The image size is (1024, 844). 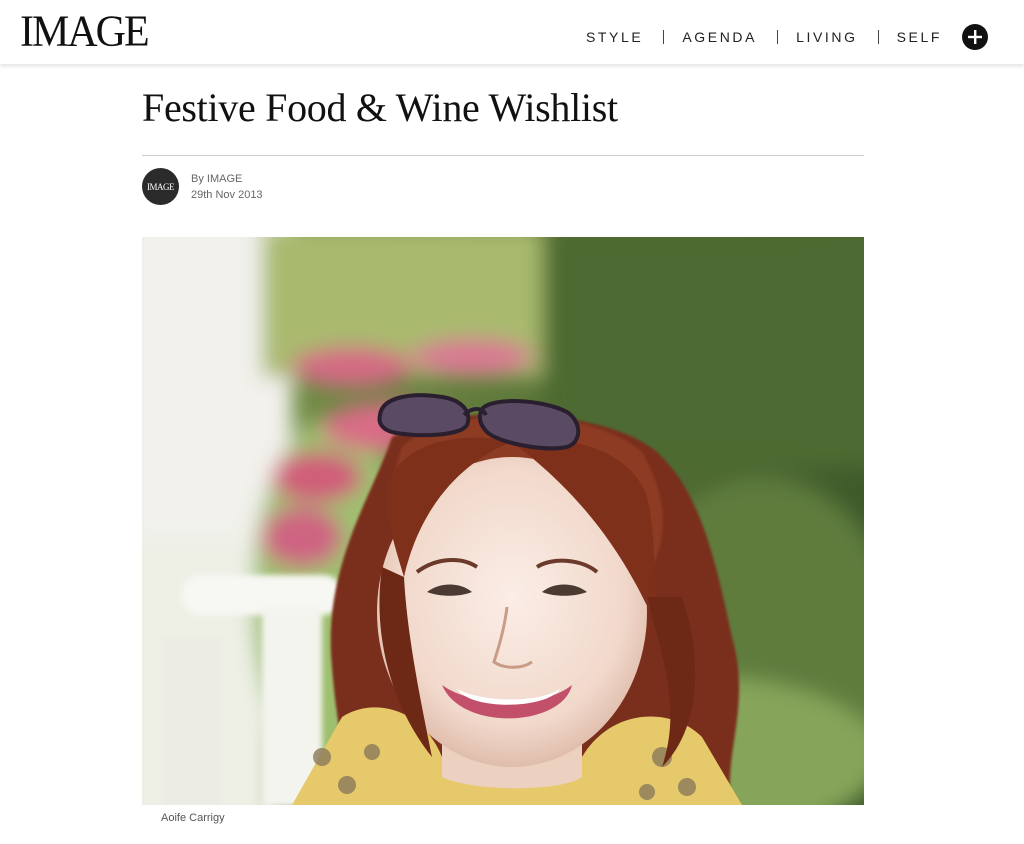 I want to click on site-header: IMAGE STYLE AGENDA LIVING SELF, so click(x=512, y=32).